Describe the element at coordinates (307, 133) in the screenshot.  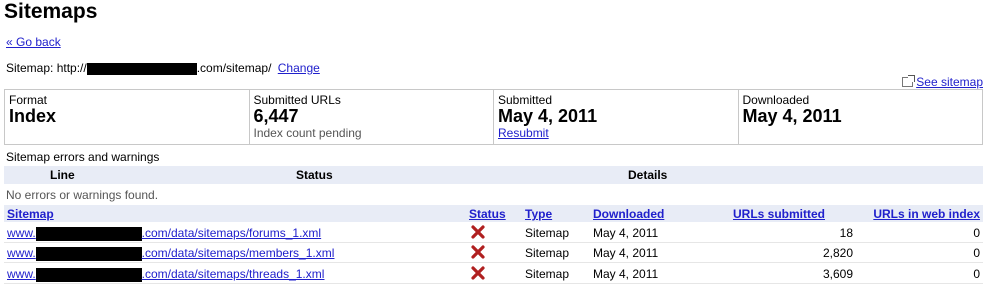
I see `index-count-pending: Index count pending` at that location.